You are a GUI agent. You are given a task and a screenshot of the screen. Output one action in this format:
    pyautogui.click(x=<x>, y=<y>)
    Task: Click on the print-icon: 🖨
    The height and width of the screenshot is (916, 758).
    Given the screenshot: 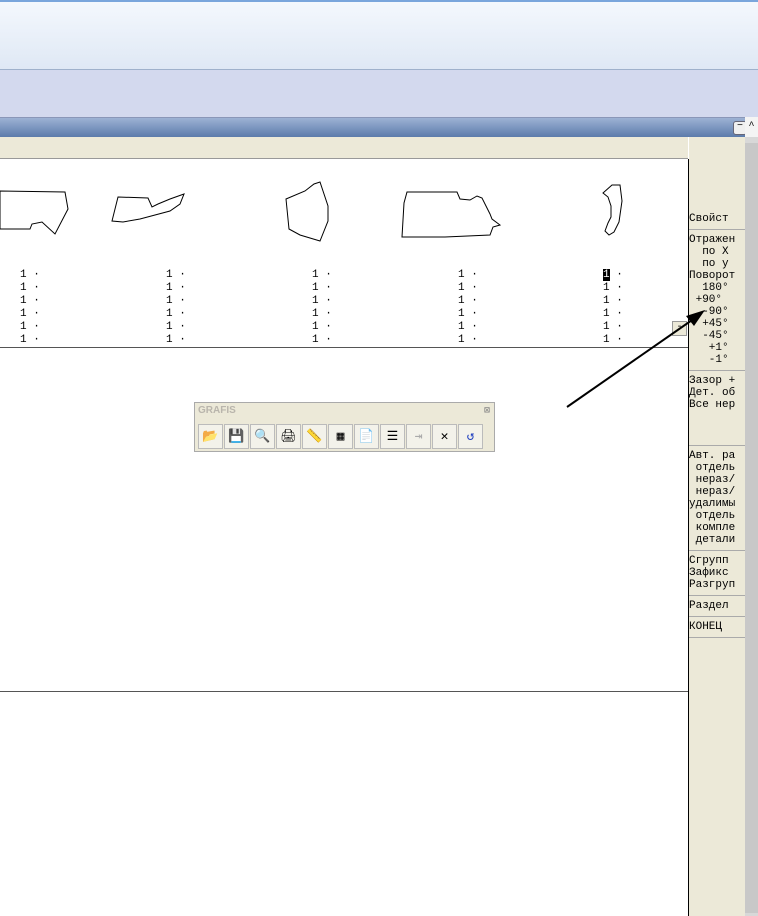 What is the action you would take?
    pyautogui.click(x=288, y=436)
    